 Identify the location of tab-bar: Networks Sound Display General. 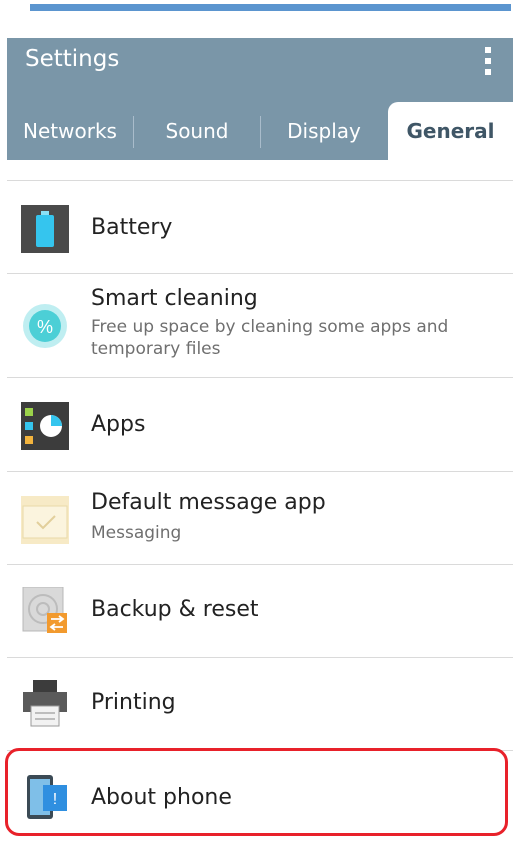
(260, 131).